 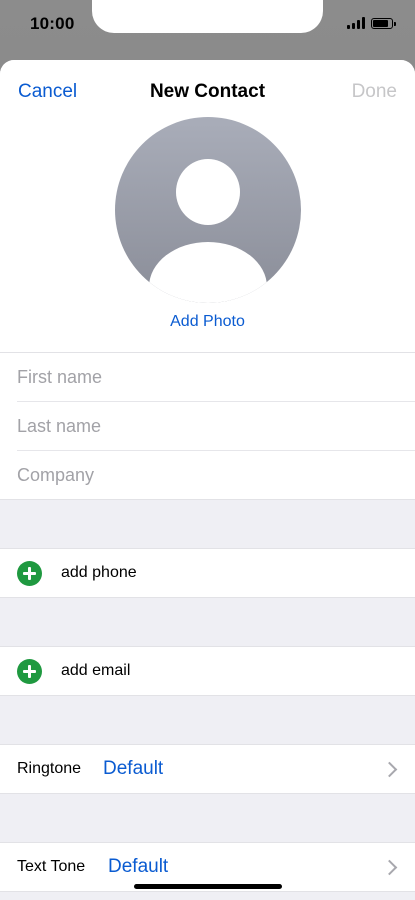 I want to click on battery-icon, so click(x=383, y=23).